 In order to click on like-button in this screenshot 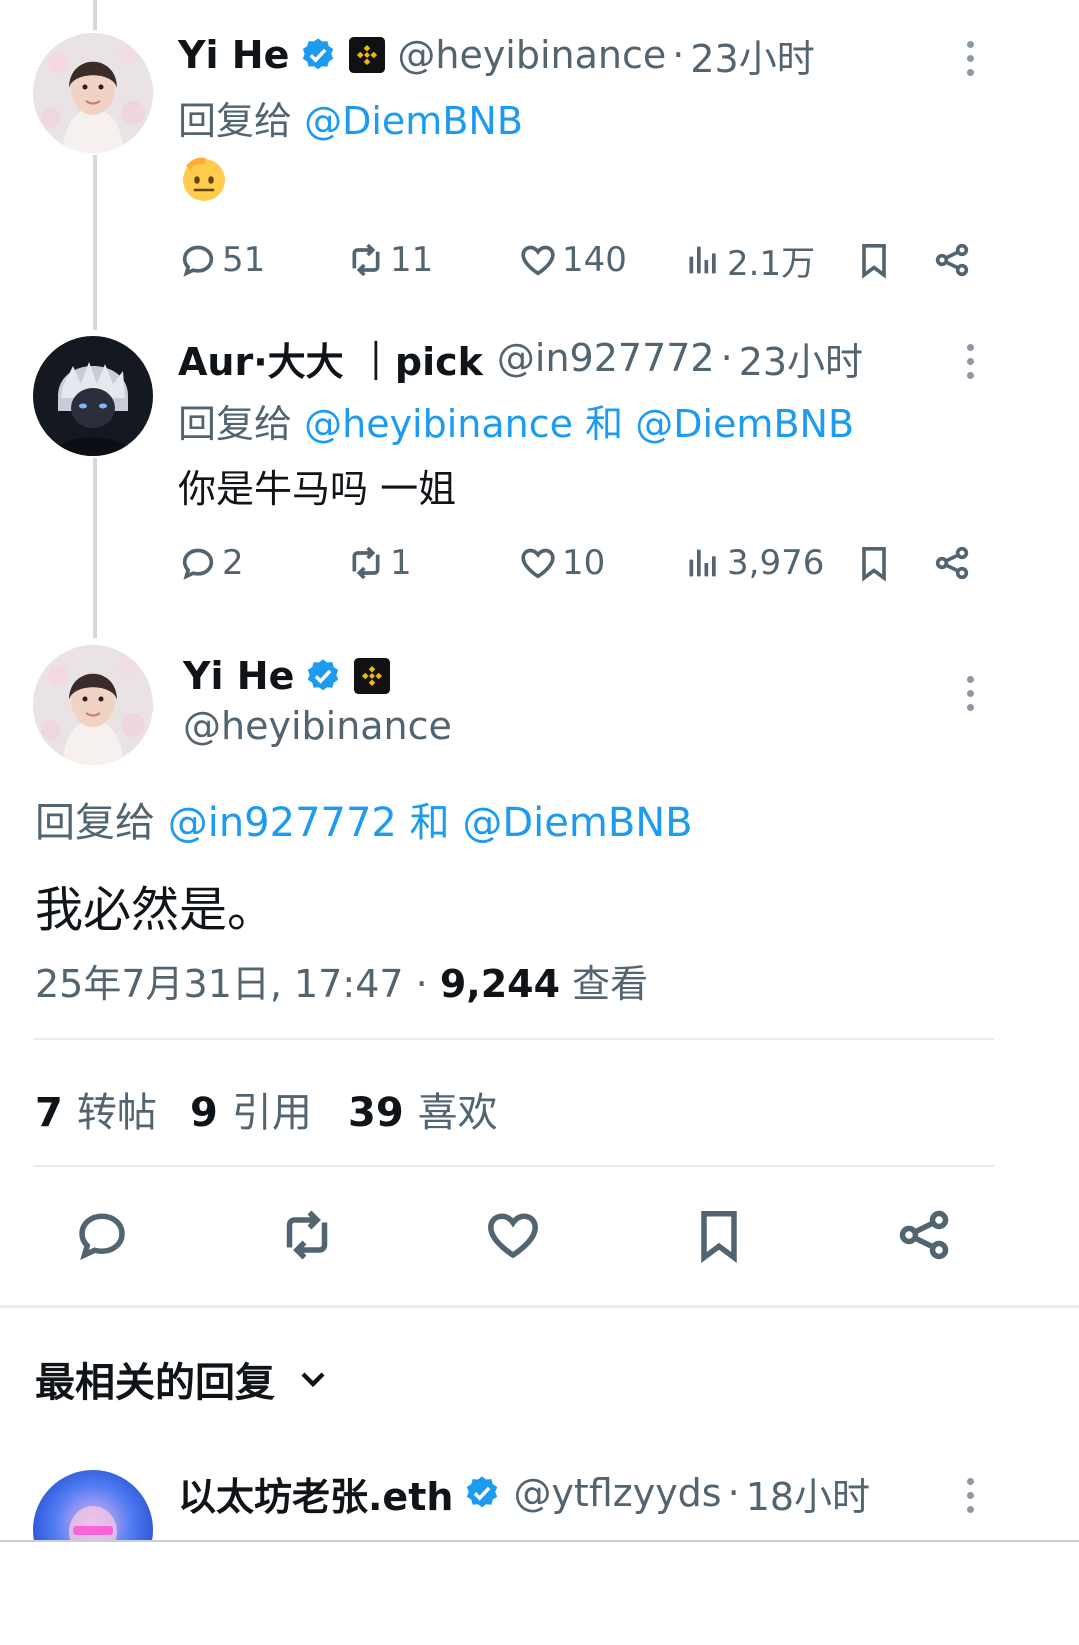, I will do `click(513, 1235)`.